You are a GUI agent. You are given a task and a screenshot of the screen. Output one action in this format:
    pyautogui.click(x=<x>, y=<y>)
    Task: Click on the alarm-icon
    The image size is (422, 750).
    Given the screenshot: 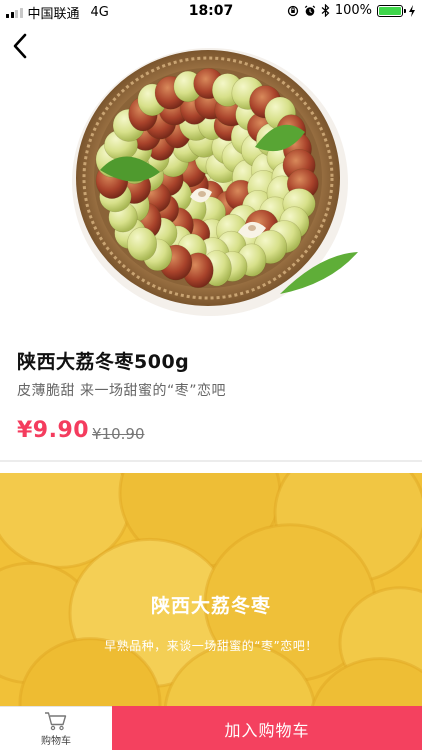 What is the action you would take?
    pyautogui.click(x=310, y=10)
    